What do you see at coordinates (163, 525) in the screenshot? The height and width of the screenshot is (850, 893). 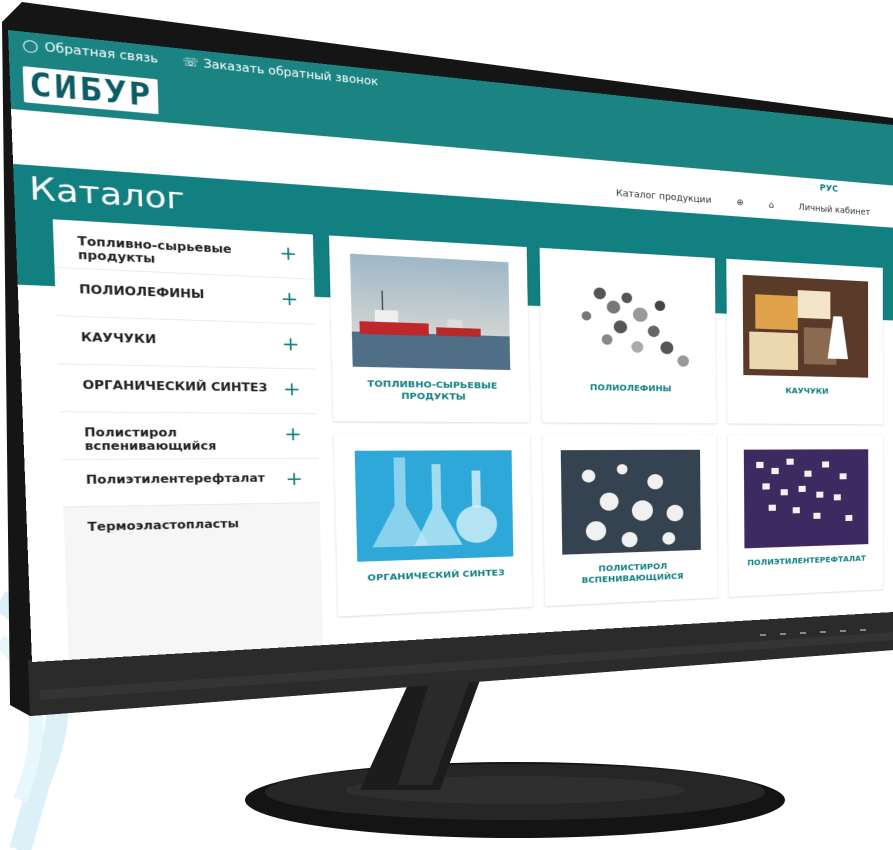 I see `sidebar-item-label: Термоэластопласты` at bounding box center [163, 525].